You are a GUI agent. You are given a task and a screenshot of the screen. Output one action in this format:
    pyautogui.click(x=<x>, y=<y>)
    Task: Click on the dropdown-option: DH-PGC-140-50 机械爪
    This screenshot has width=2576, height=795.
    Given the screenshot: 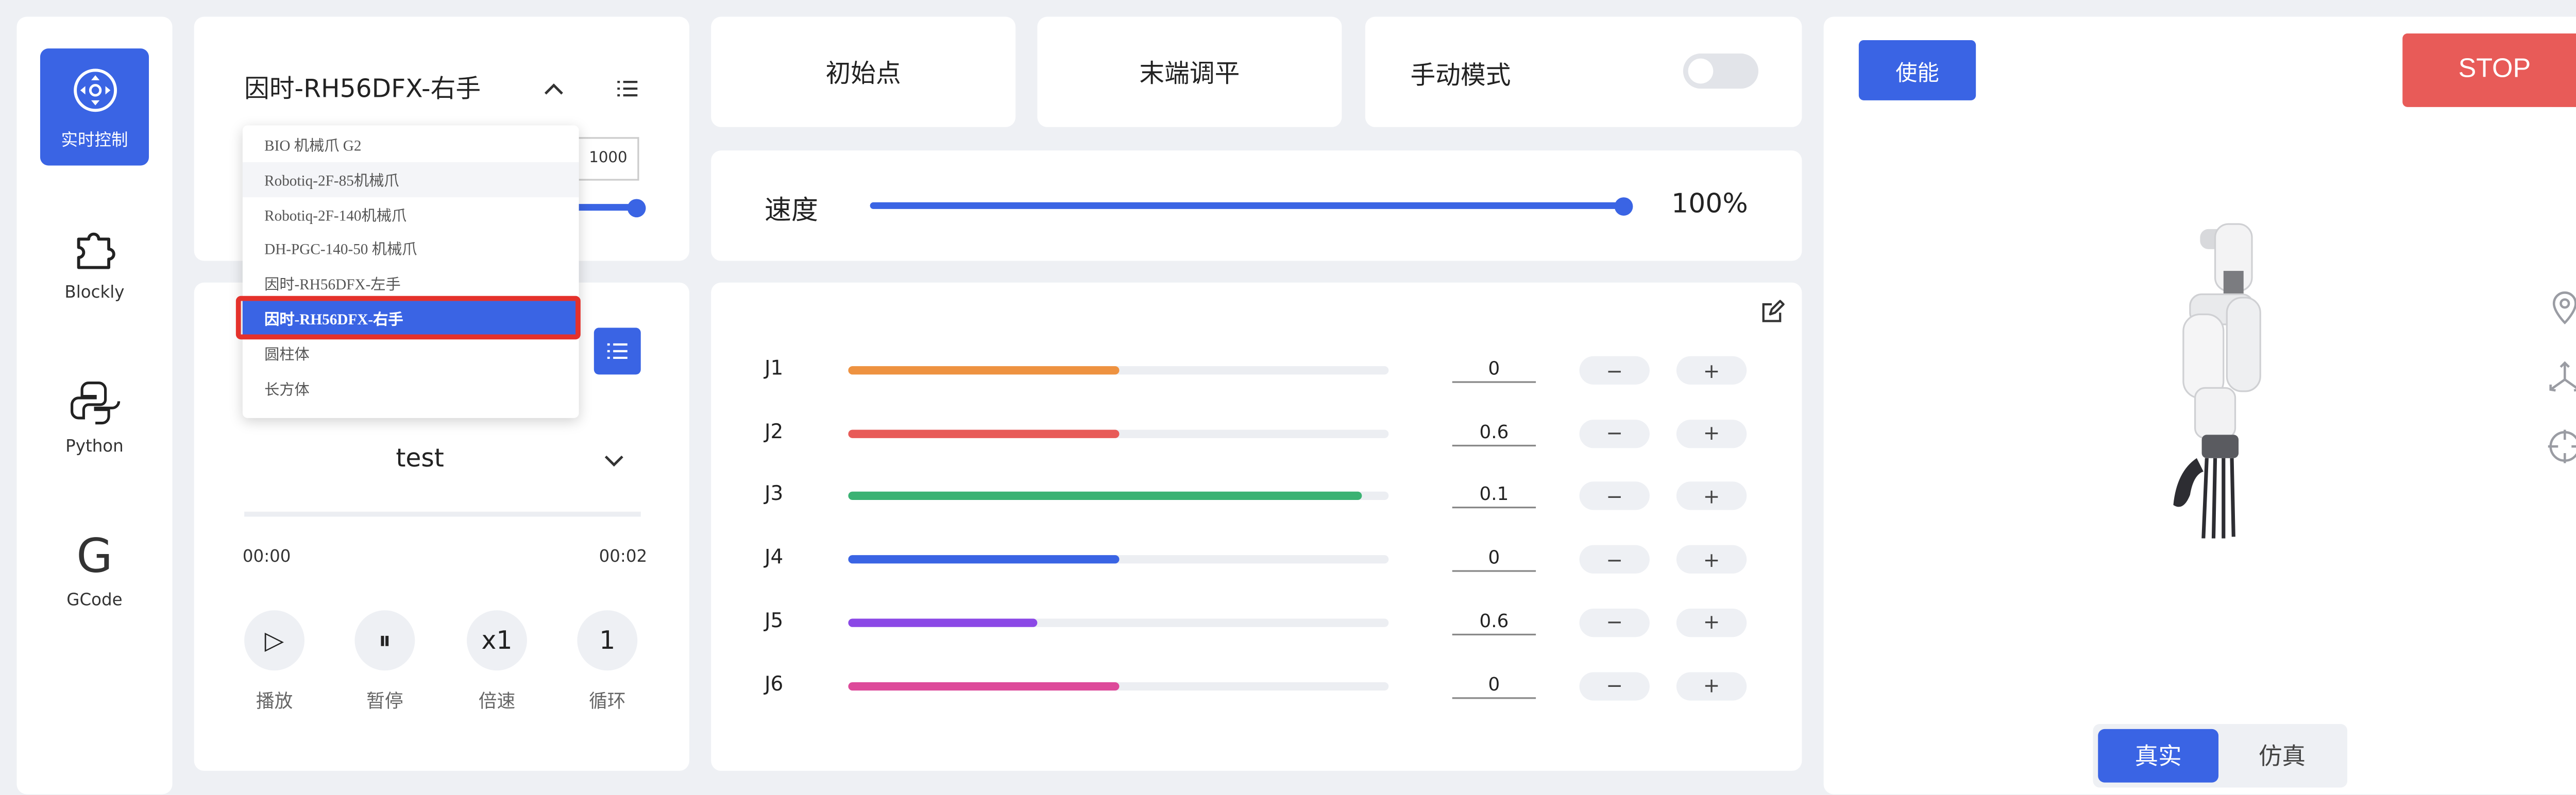 What is the action you would take?
    pyautogui.click(x=411, y=249)
    